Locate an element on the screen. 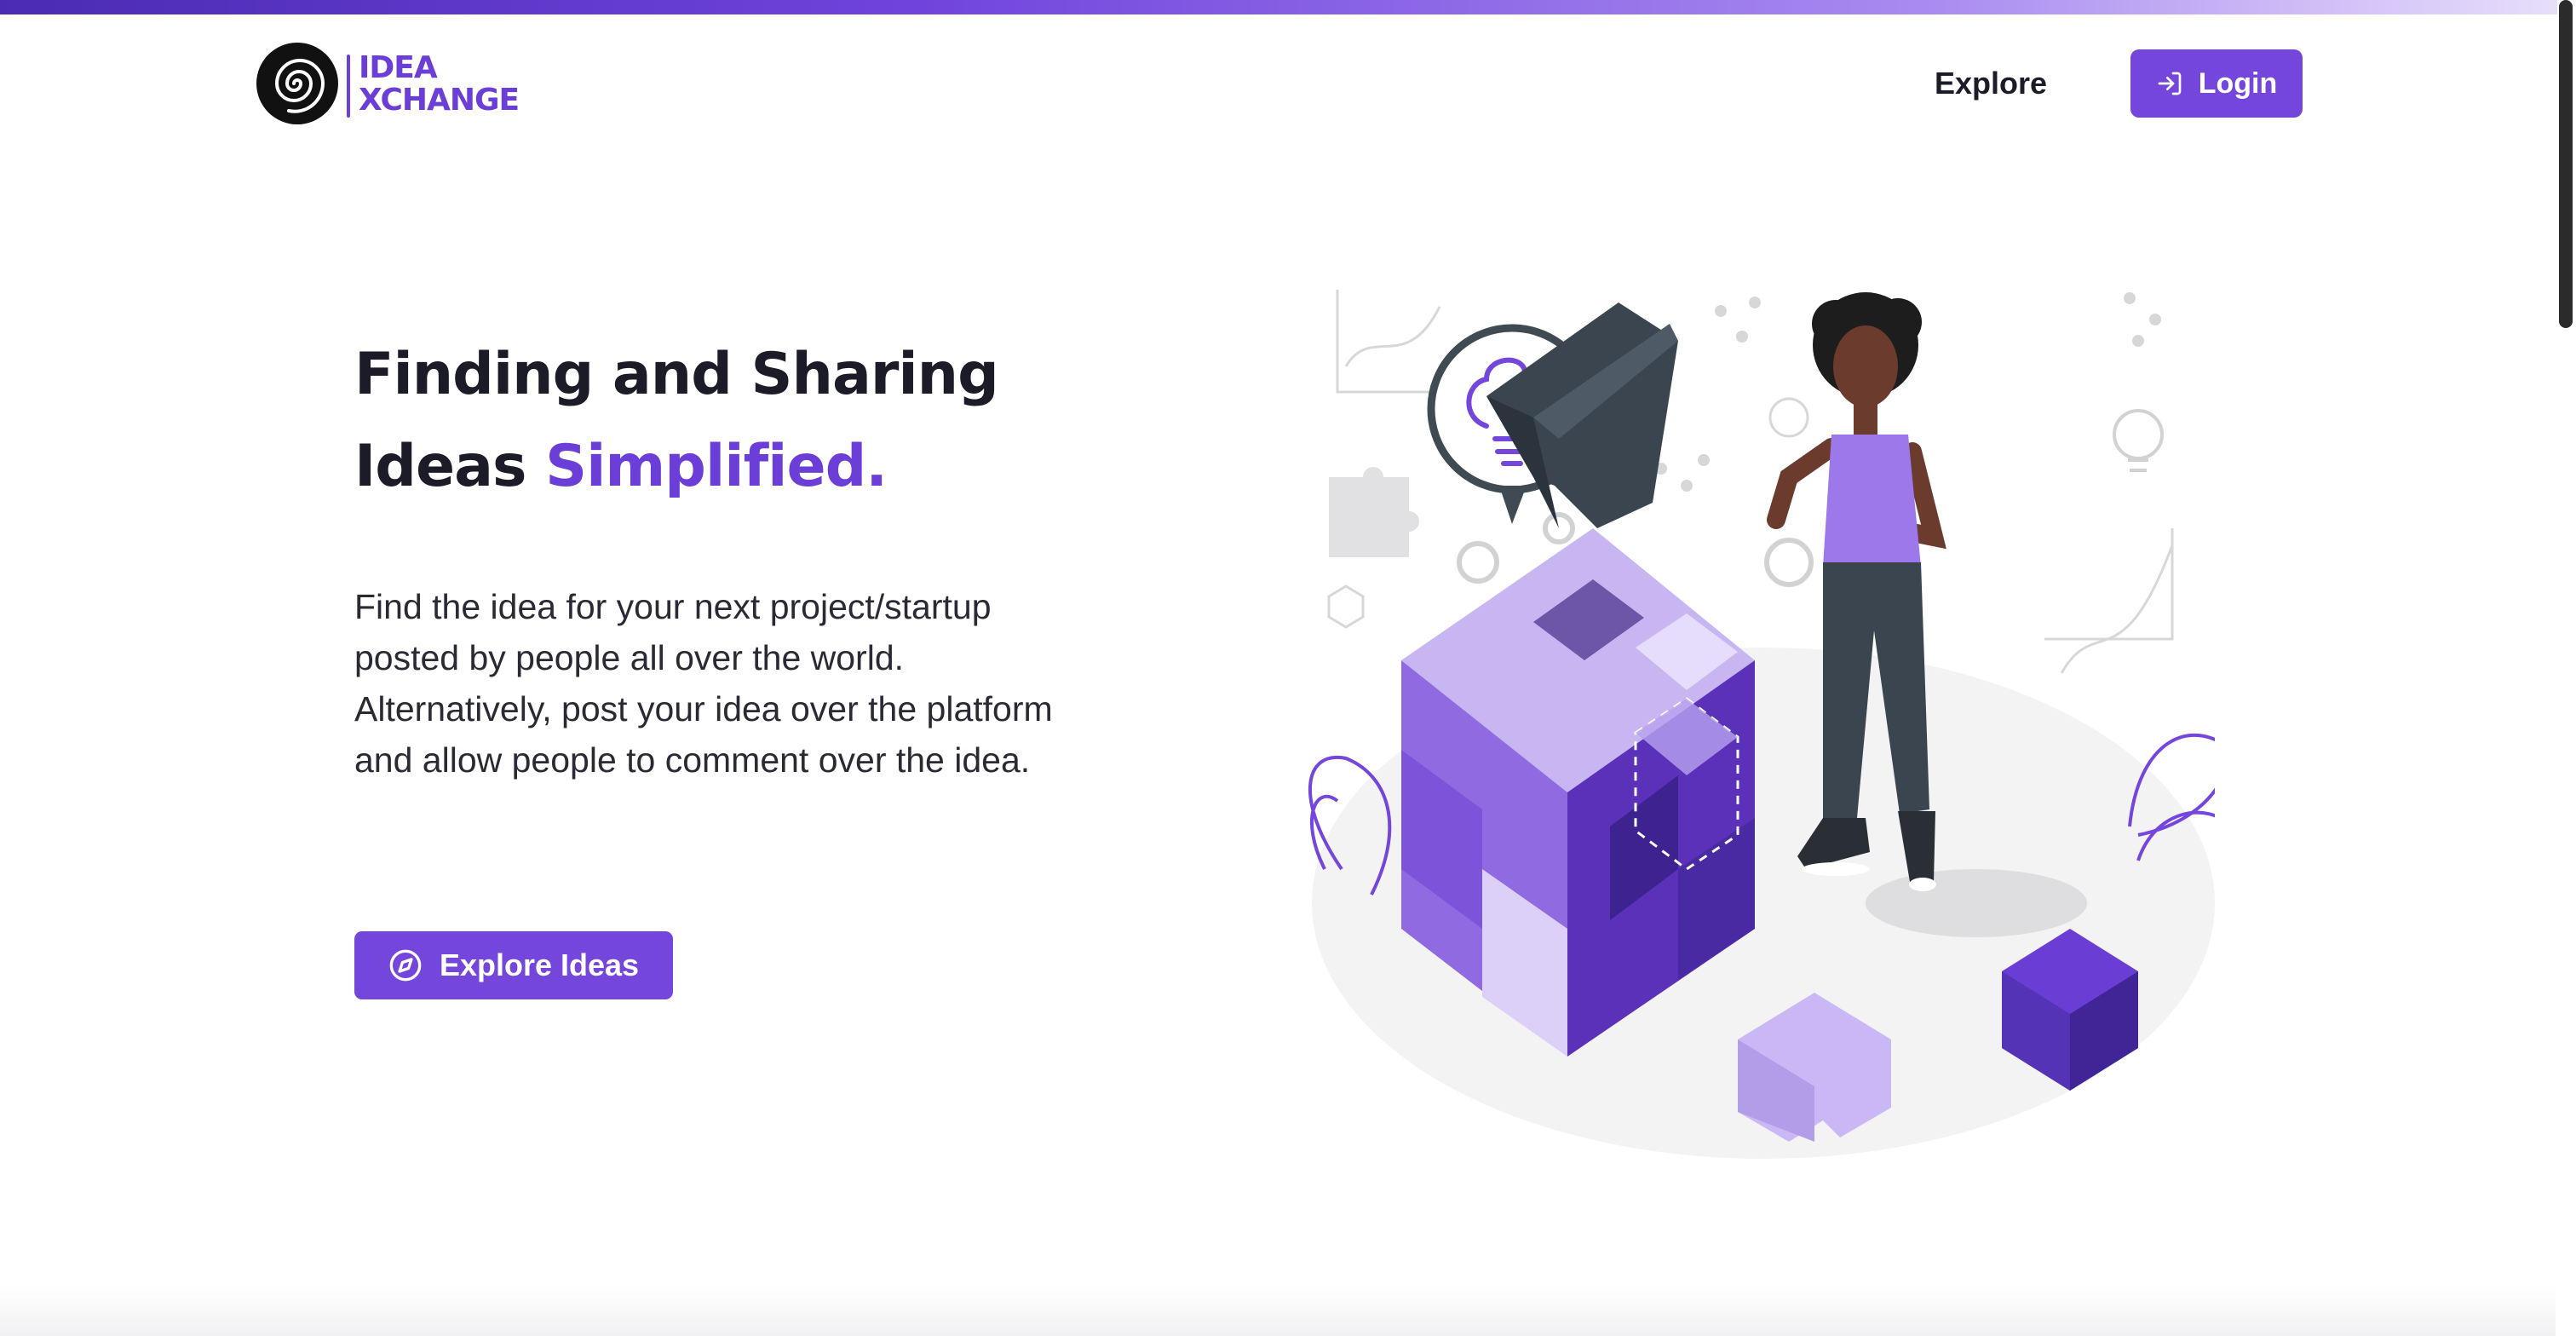  logo-divider is located at coordinates (348, 86).